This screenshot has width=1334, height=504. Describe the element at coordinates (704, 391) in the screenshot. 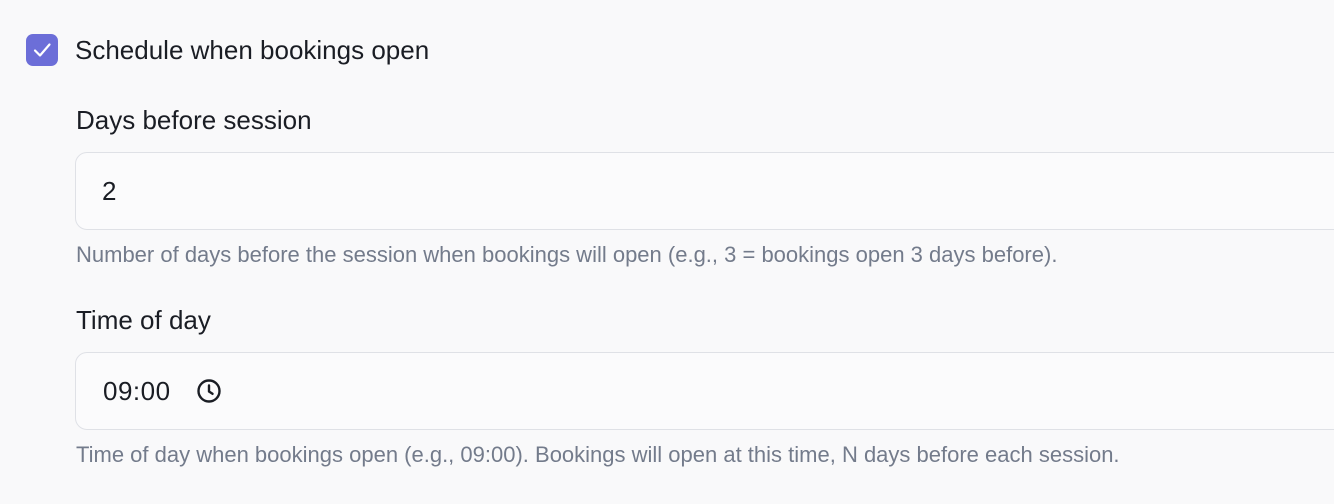

I see `time-of-day-input: 09:00` at that location.